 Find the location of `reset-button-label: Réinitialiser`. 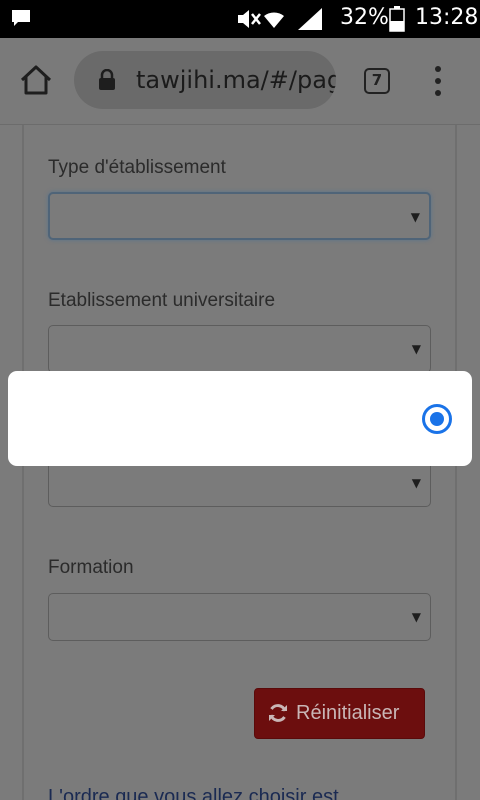

reset-button-label: Réinitialiser is located at coordinates (348, 713).